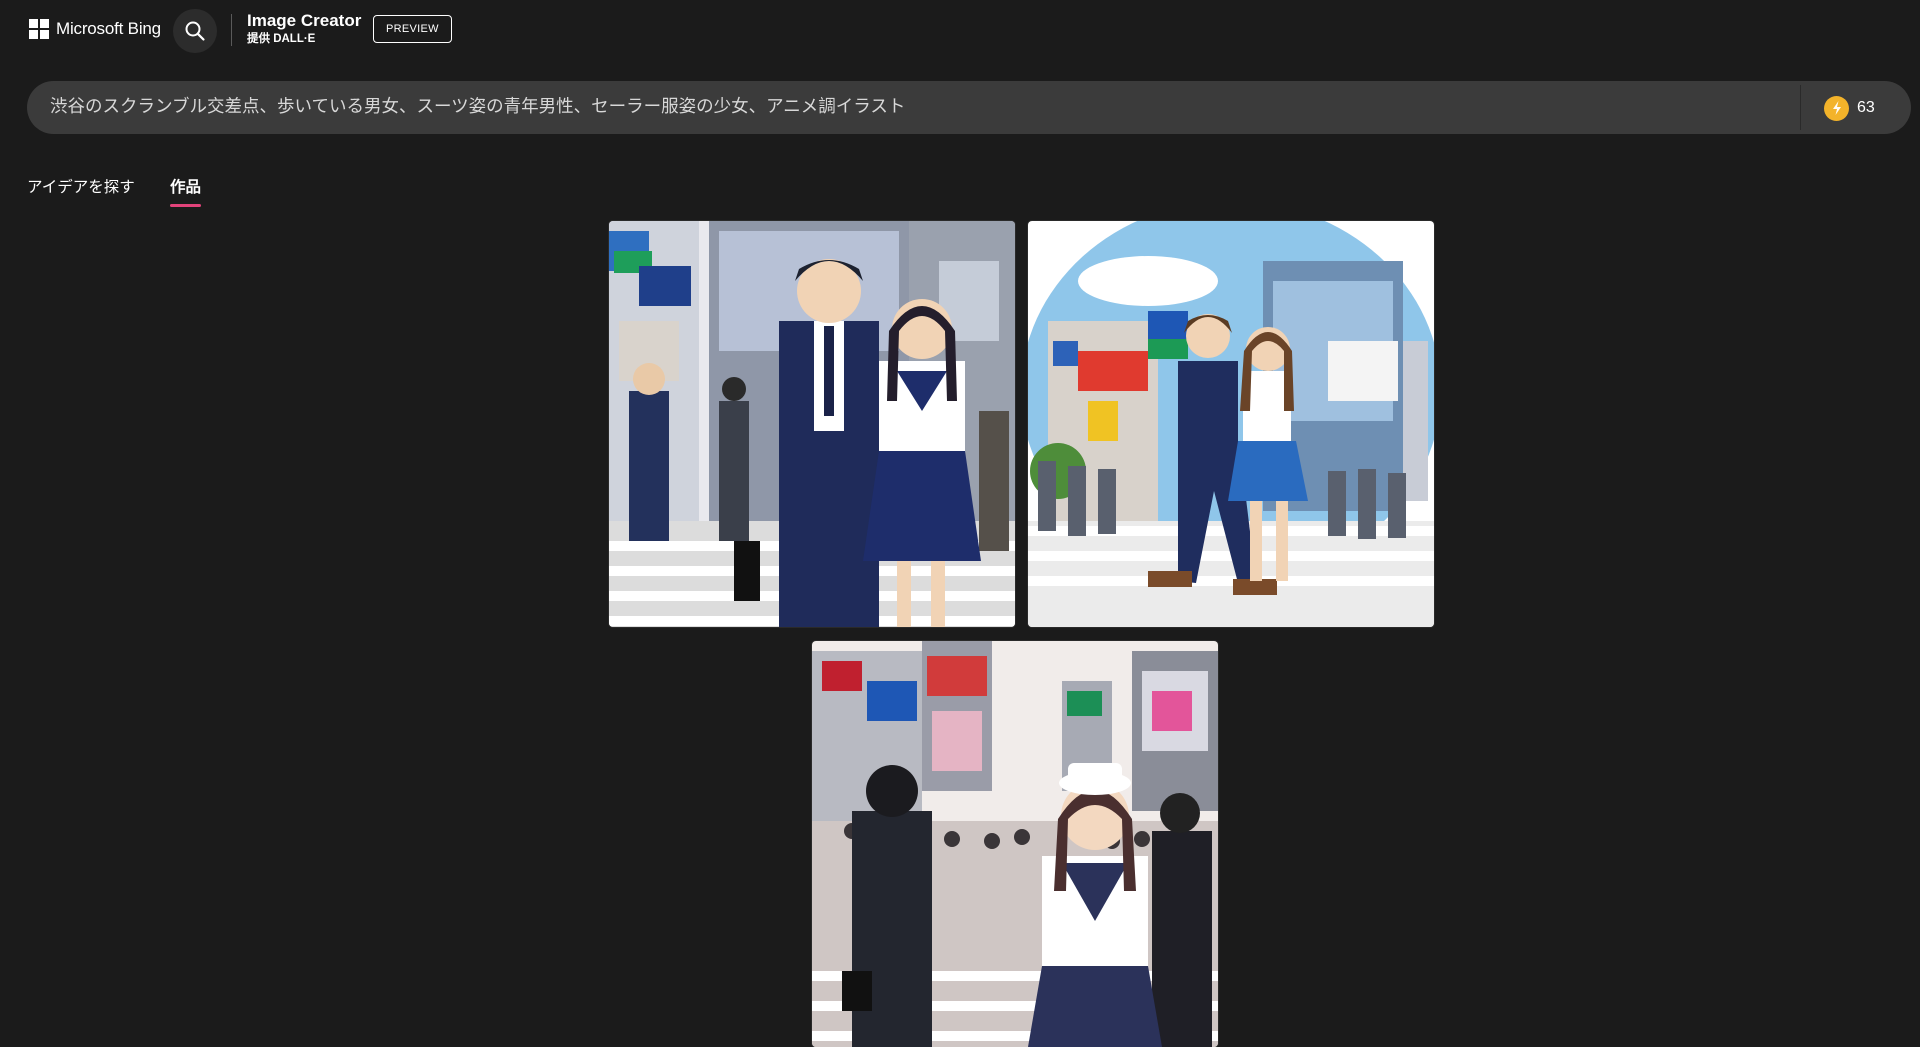  Describe the element at coordinates (185, 205) in the screenshot. I see `active-tab-indicator` at that location.